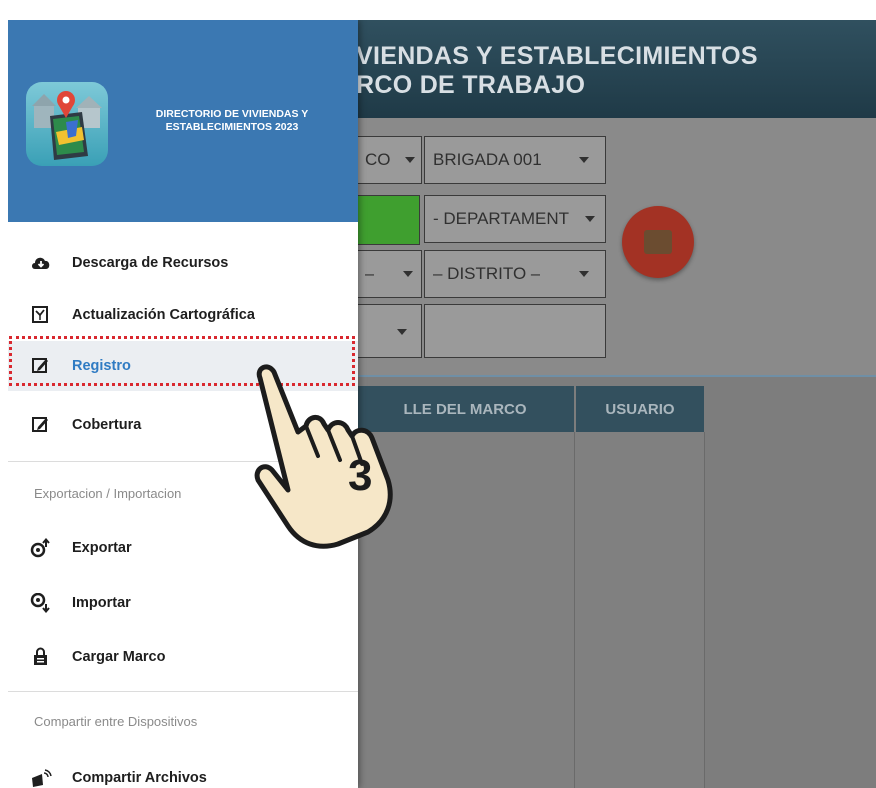  I want to click on edit-icon, so click(41, 425).